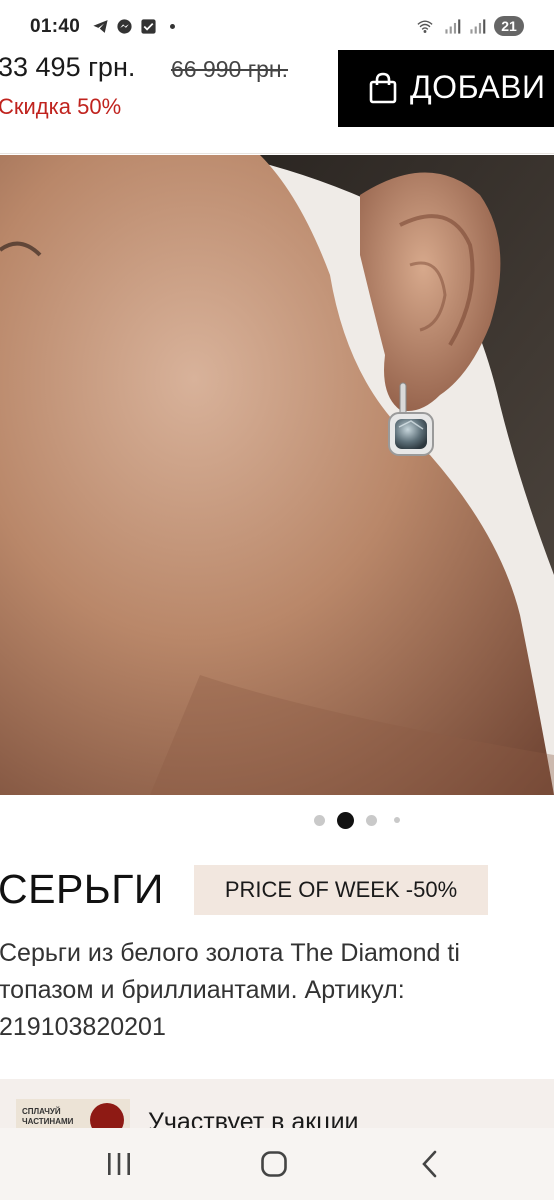 The width and height of the screenshot is (554, 1200). Describe the element at coordinates (61, 106) in the screenshot. I see `discount-label: Скидка 50%` at that location.